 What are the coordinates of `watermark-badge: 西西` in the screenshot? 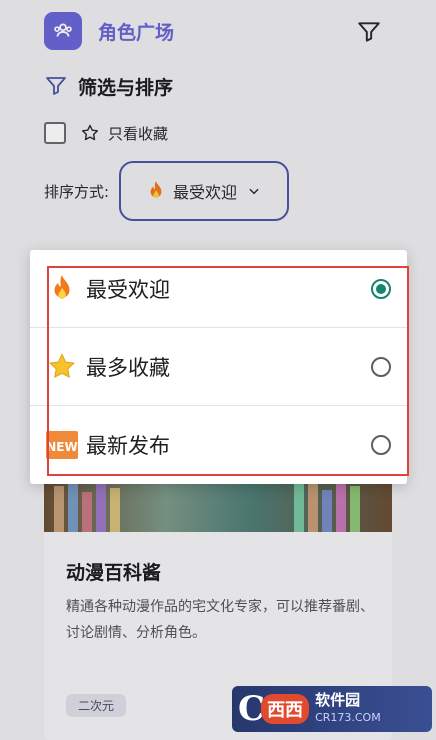 It's located at (285, 709).